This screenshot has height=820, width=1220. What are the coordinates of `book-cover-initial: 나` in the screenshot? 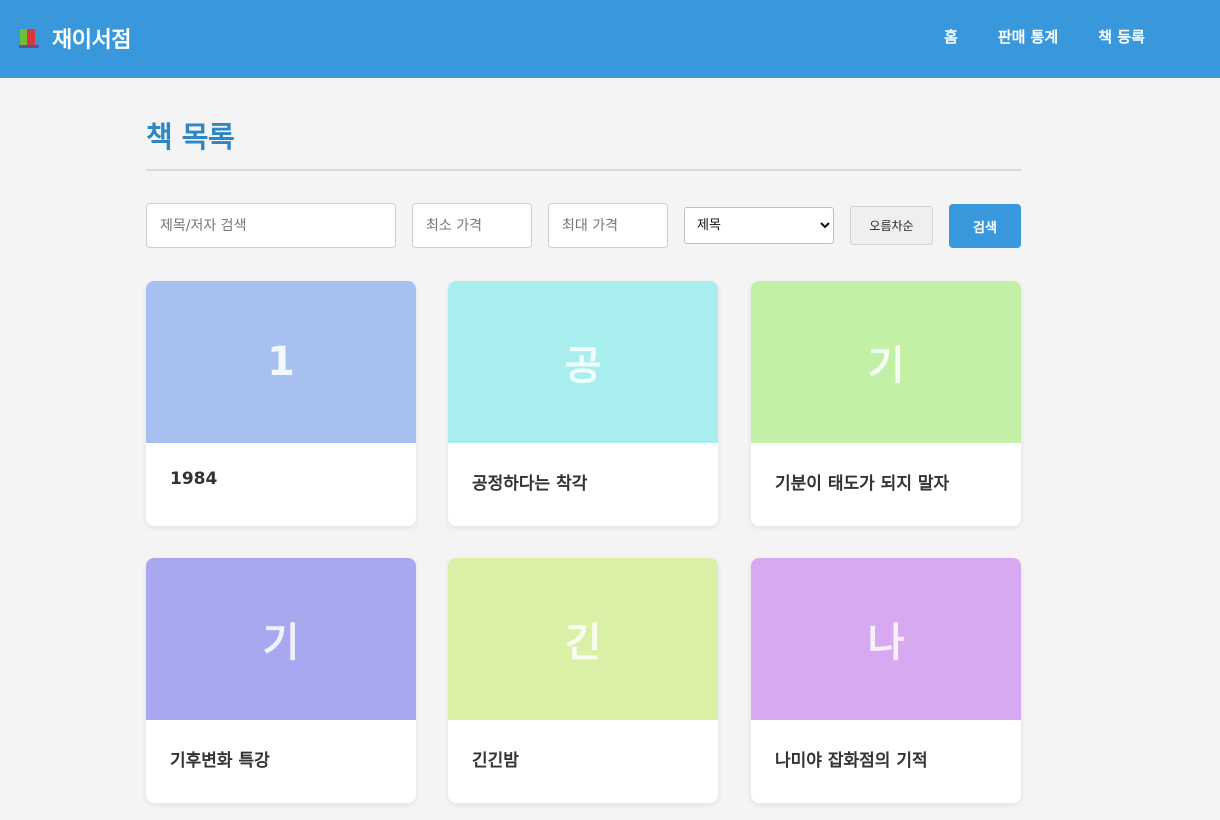 It's located at (886, 643).